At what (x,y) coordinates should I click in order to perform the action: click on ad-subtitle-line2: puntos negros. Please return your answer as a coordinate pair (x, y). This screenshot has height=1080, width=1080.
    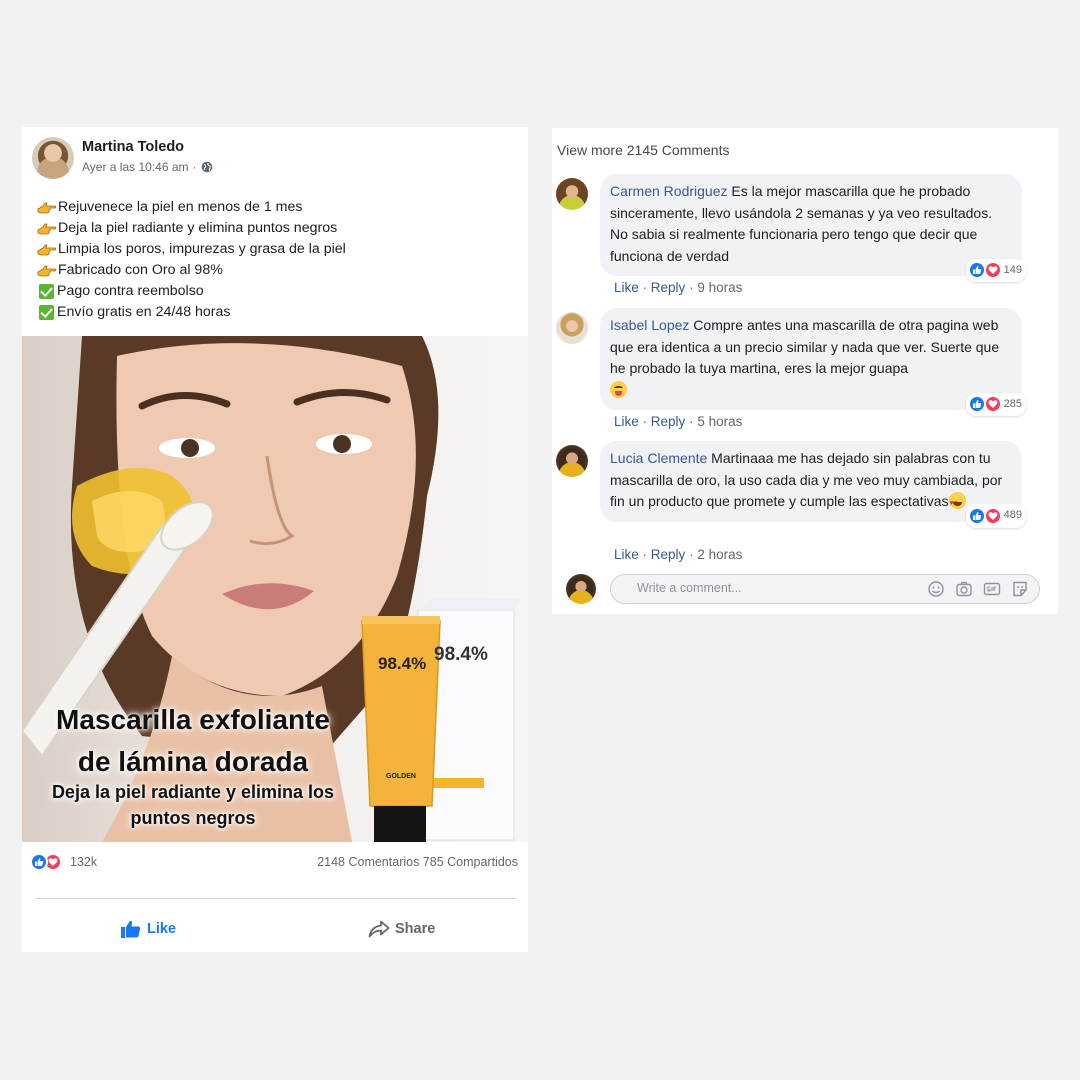
    Looking at the image, I should click on (193, 818).